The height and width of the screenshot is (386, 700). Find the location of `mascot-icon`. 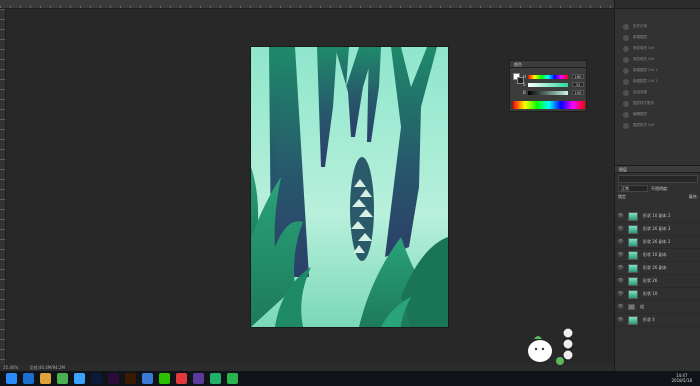

mascot-icon is located at coordinates (551, 346).